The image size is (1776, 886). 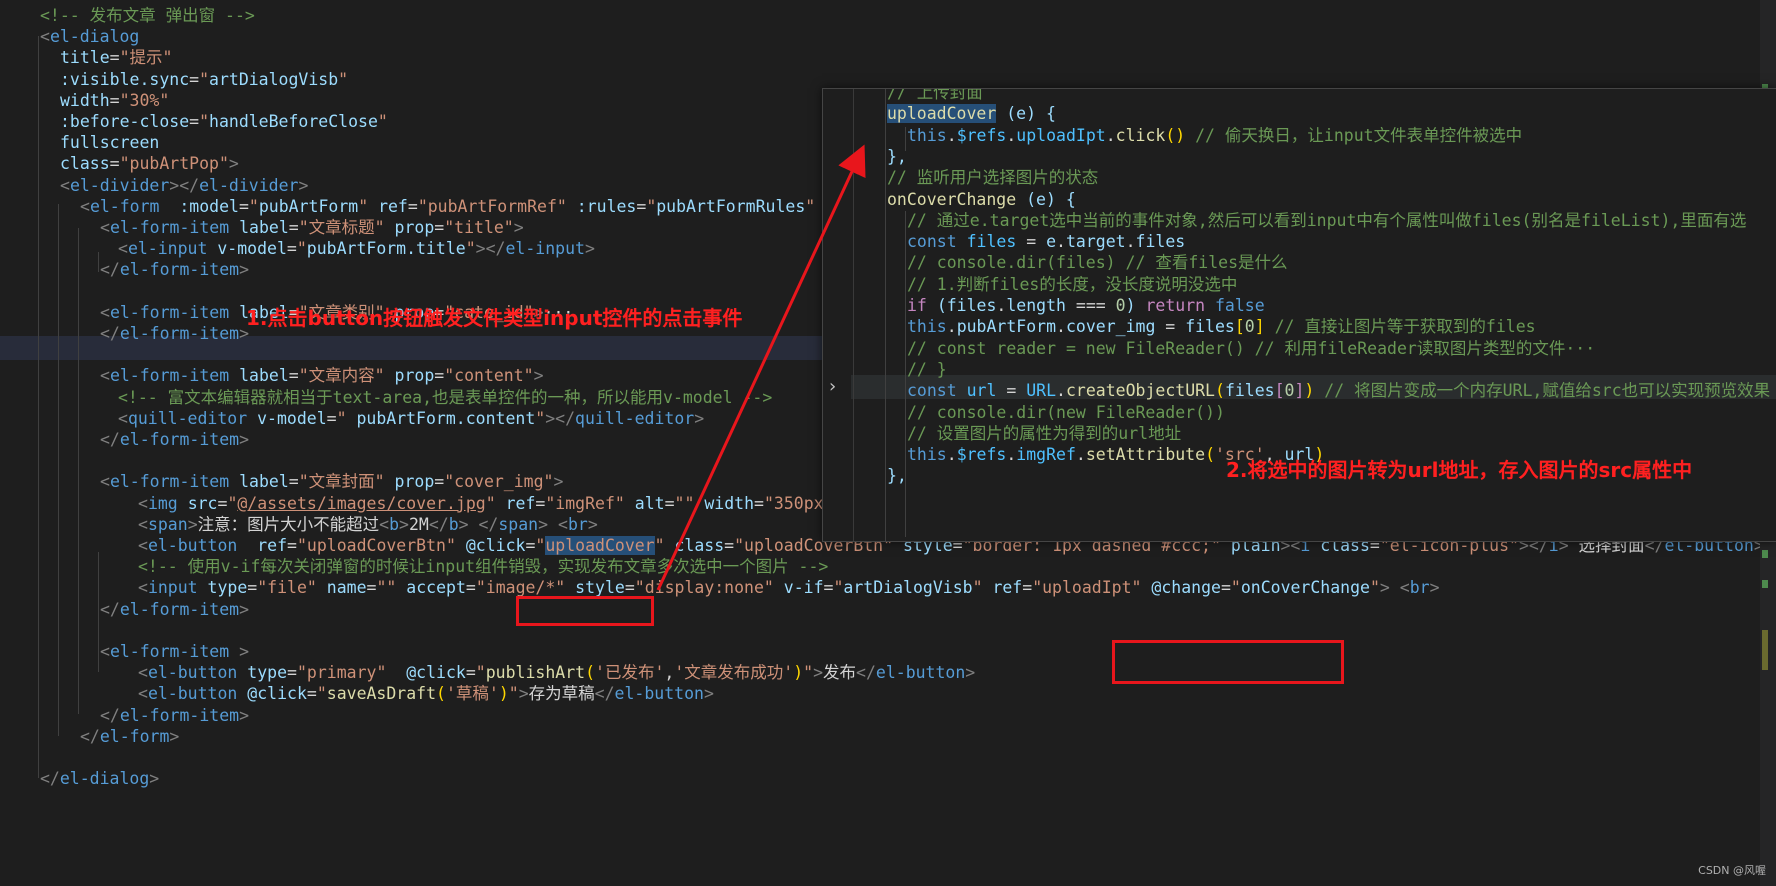 I want to click on code-token: // }, so click(x=927, y=369).